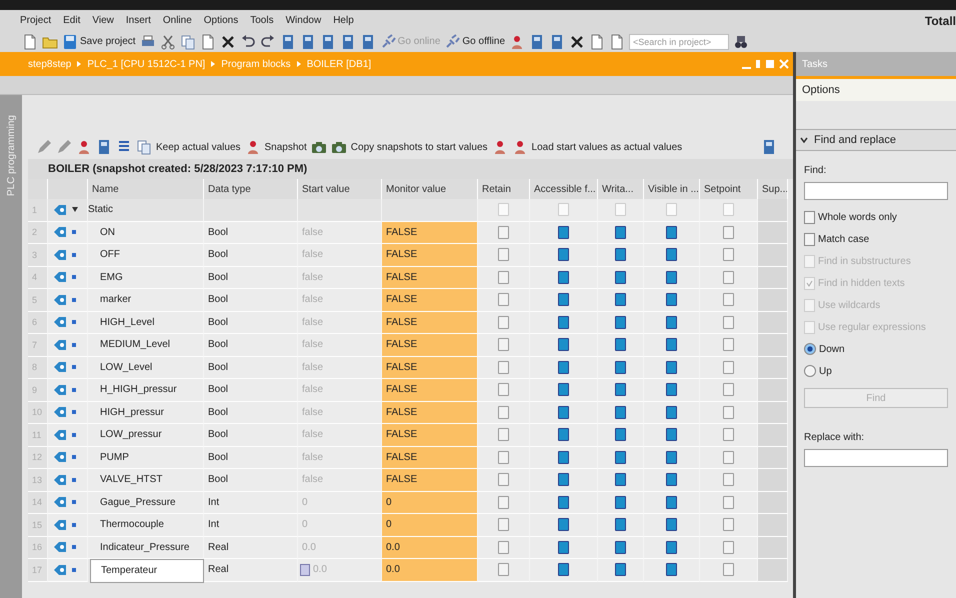  Describe the element at coordinates (147, 570) in the screenshot. I see `name-field: Temperateur` at that location.